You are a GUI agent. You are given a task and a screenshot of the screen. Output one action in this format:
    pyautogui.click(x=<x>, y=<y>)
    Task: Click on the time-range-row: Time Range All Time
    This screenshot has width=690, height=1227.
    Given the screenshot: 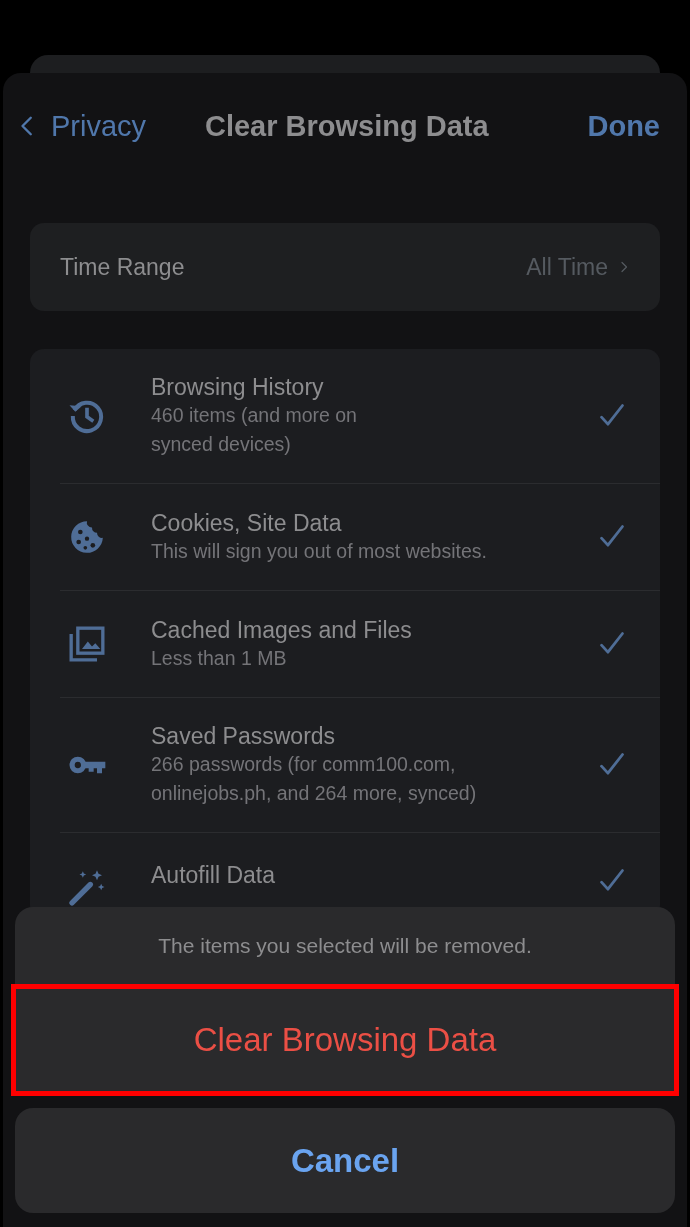 What is the action you would take?
    pyautogui.click(x=345, y=267)
    